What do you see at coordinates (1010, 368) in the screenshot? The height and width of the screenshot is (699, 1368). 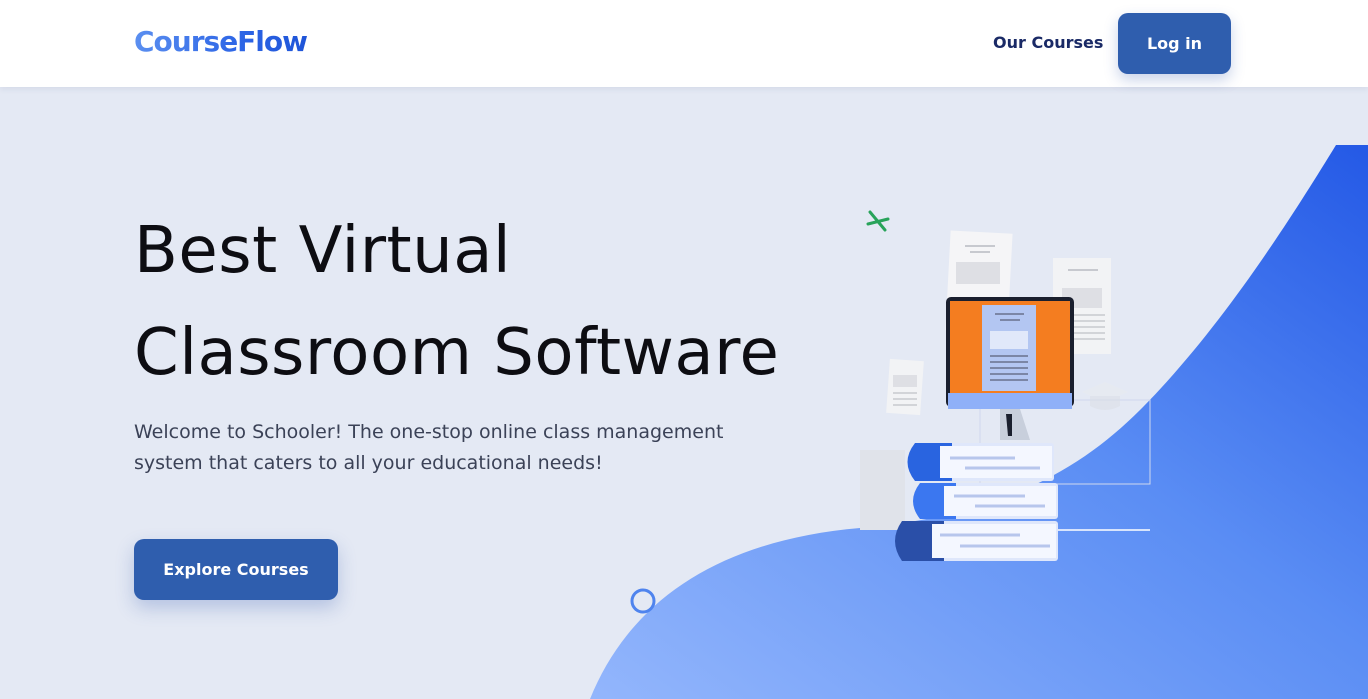 I see `computer-icon` at bounding box center [1010, 368].